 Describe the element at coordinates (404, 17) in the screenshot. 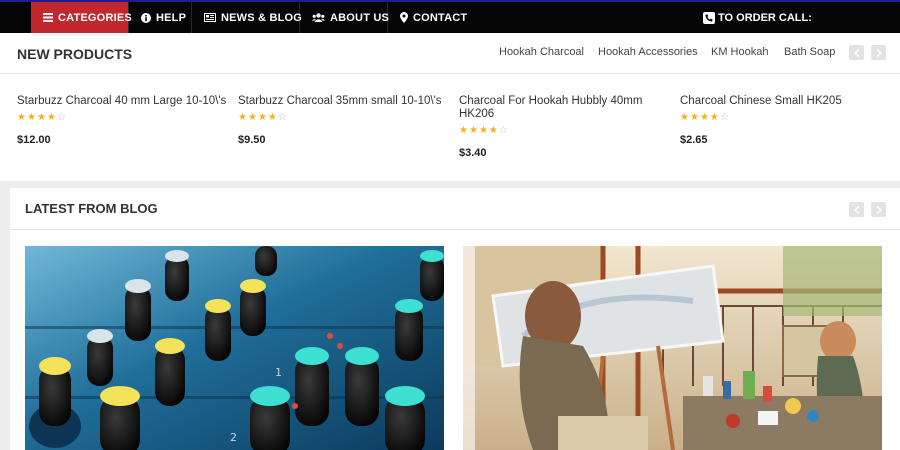

I see `map-marker-icon` at that location.